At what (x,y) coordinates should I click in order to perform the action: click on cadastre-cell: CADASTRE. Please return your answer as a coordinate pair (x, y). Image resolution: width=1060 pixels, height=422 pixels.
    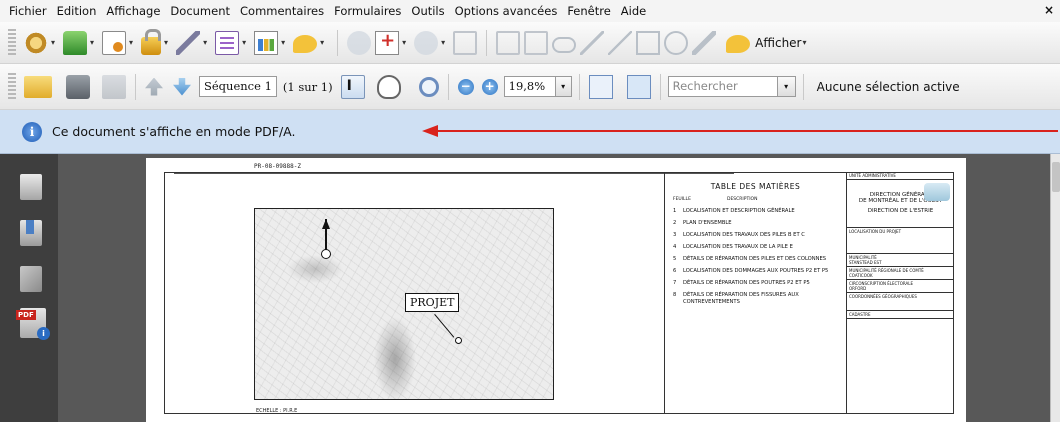
    Looking at the image, I should click on (900, 315).